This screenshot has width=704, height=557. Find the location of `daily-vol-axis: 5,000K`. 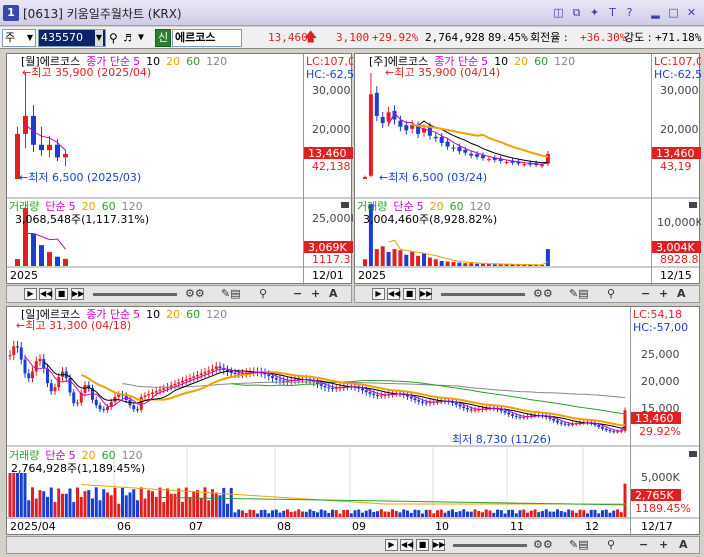

daily-vol-axis: 5,000K is located at coordinates (660, 477).